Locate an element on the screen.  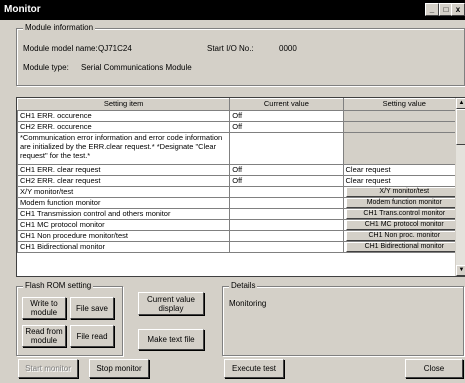
grid-header-row: Setting item Current value Setting value is located at coordinates (241, 104).